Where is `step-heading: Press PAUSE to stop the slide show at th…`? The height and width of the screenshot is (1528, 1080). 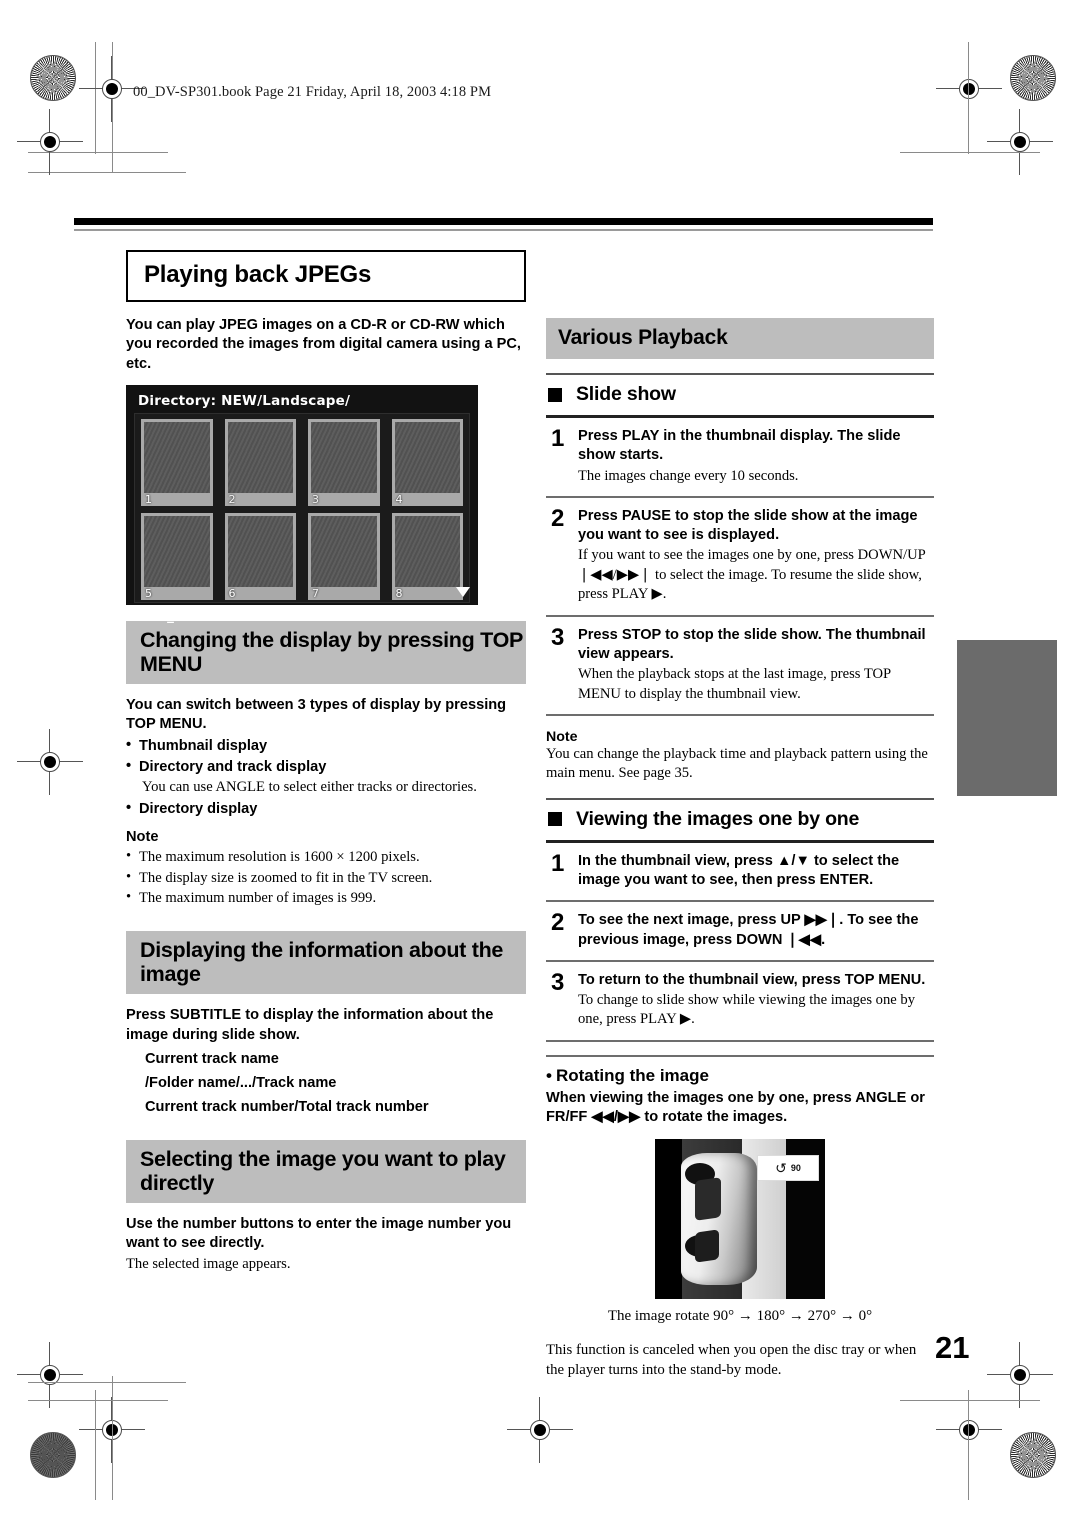 step-heading: Press PAUSE to stop the slide show at th… is located at coordinates (748, 525).